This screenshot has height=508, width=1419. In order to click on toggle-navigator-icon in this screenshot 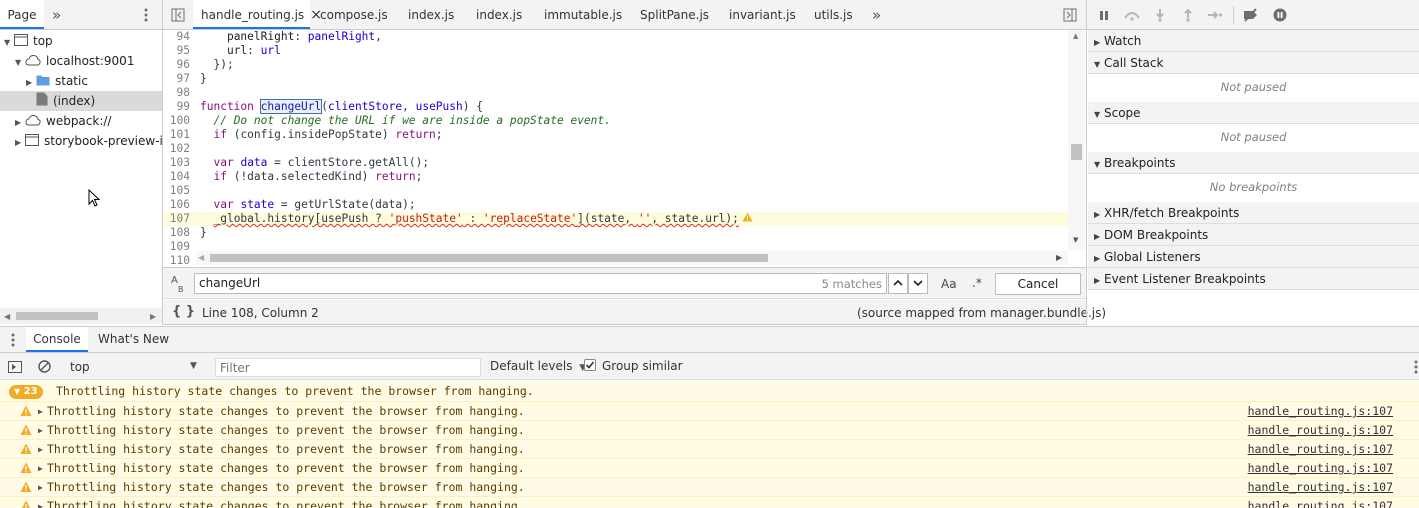, I will do `click(178, 15)`.